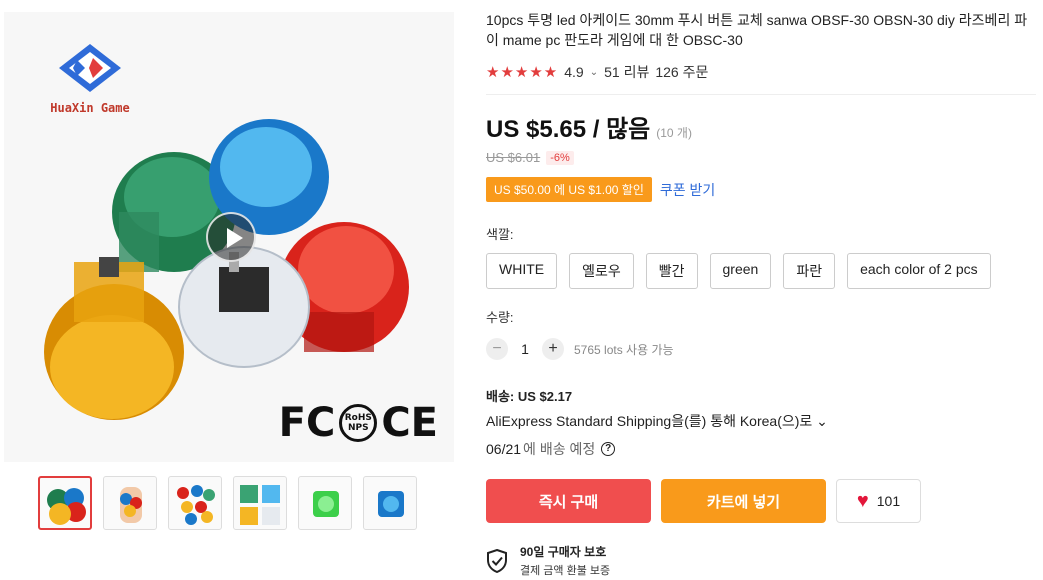 The width and height of the screenshot is (1043, 580). I want to click on review-count: 51 리뷰, so click(626, 72).